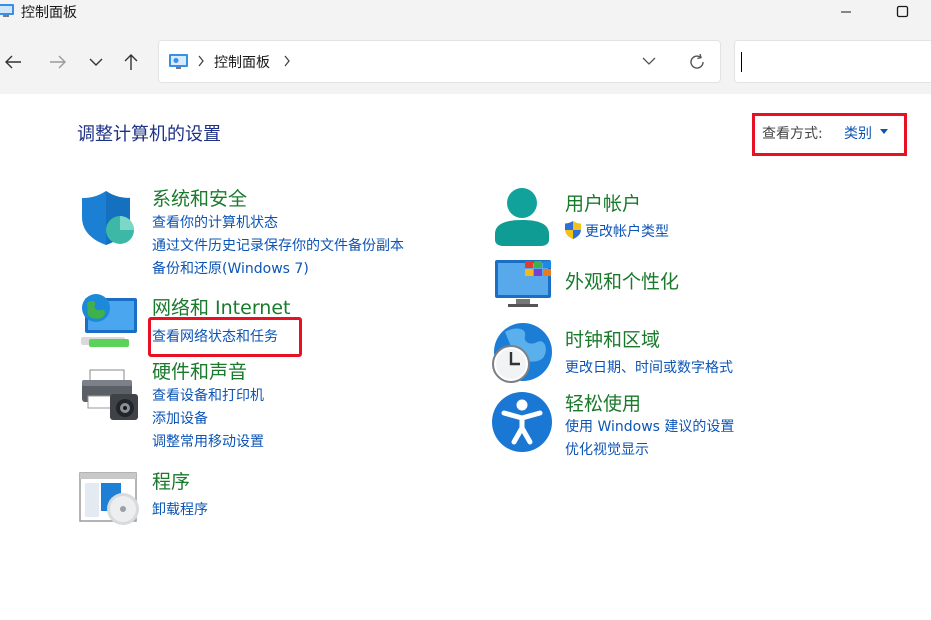 The image size is (931, 620). What do you see at coordinates (199, 370) in the screenshot?
I see `category-hardware-sound: 硬件和声音` at bounding box center [199, 370].